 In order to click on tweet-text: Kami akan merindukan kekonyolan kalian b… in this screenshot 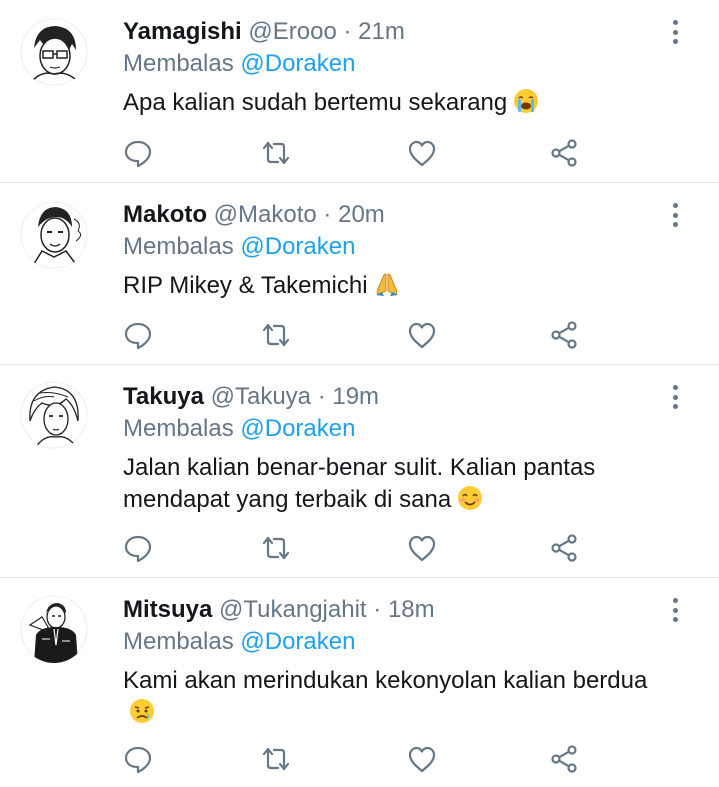, I will do `click(391, 697)`.